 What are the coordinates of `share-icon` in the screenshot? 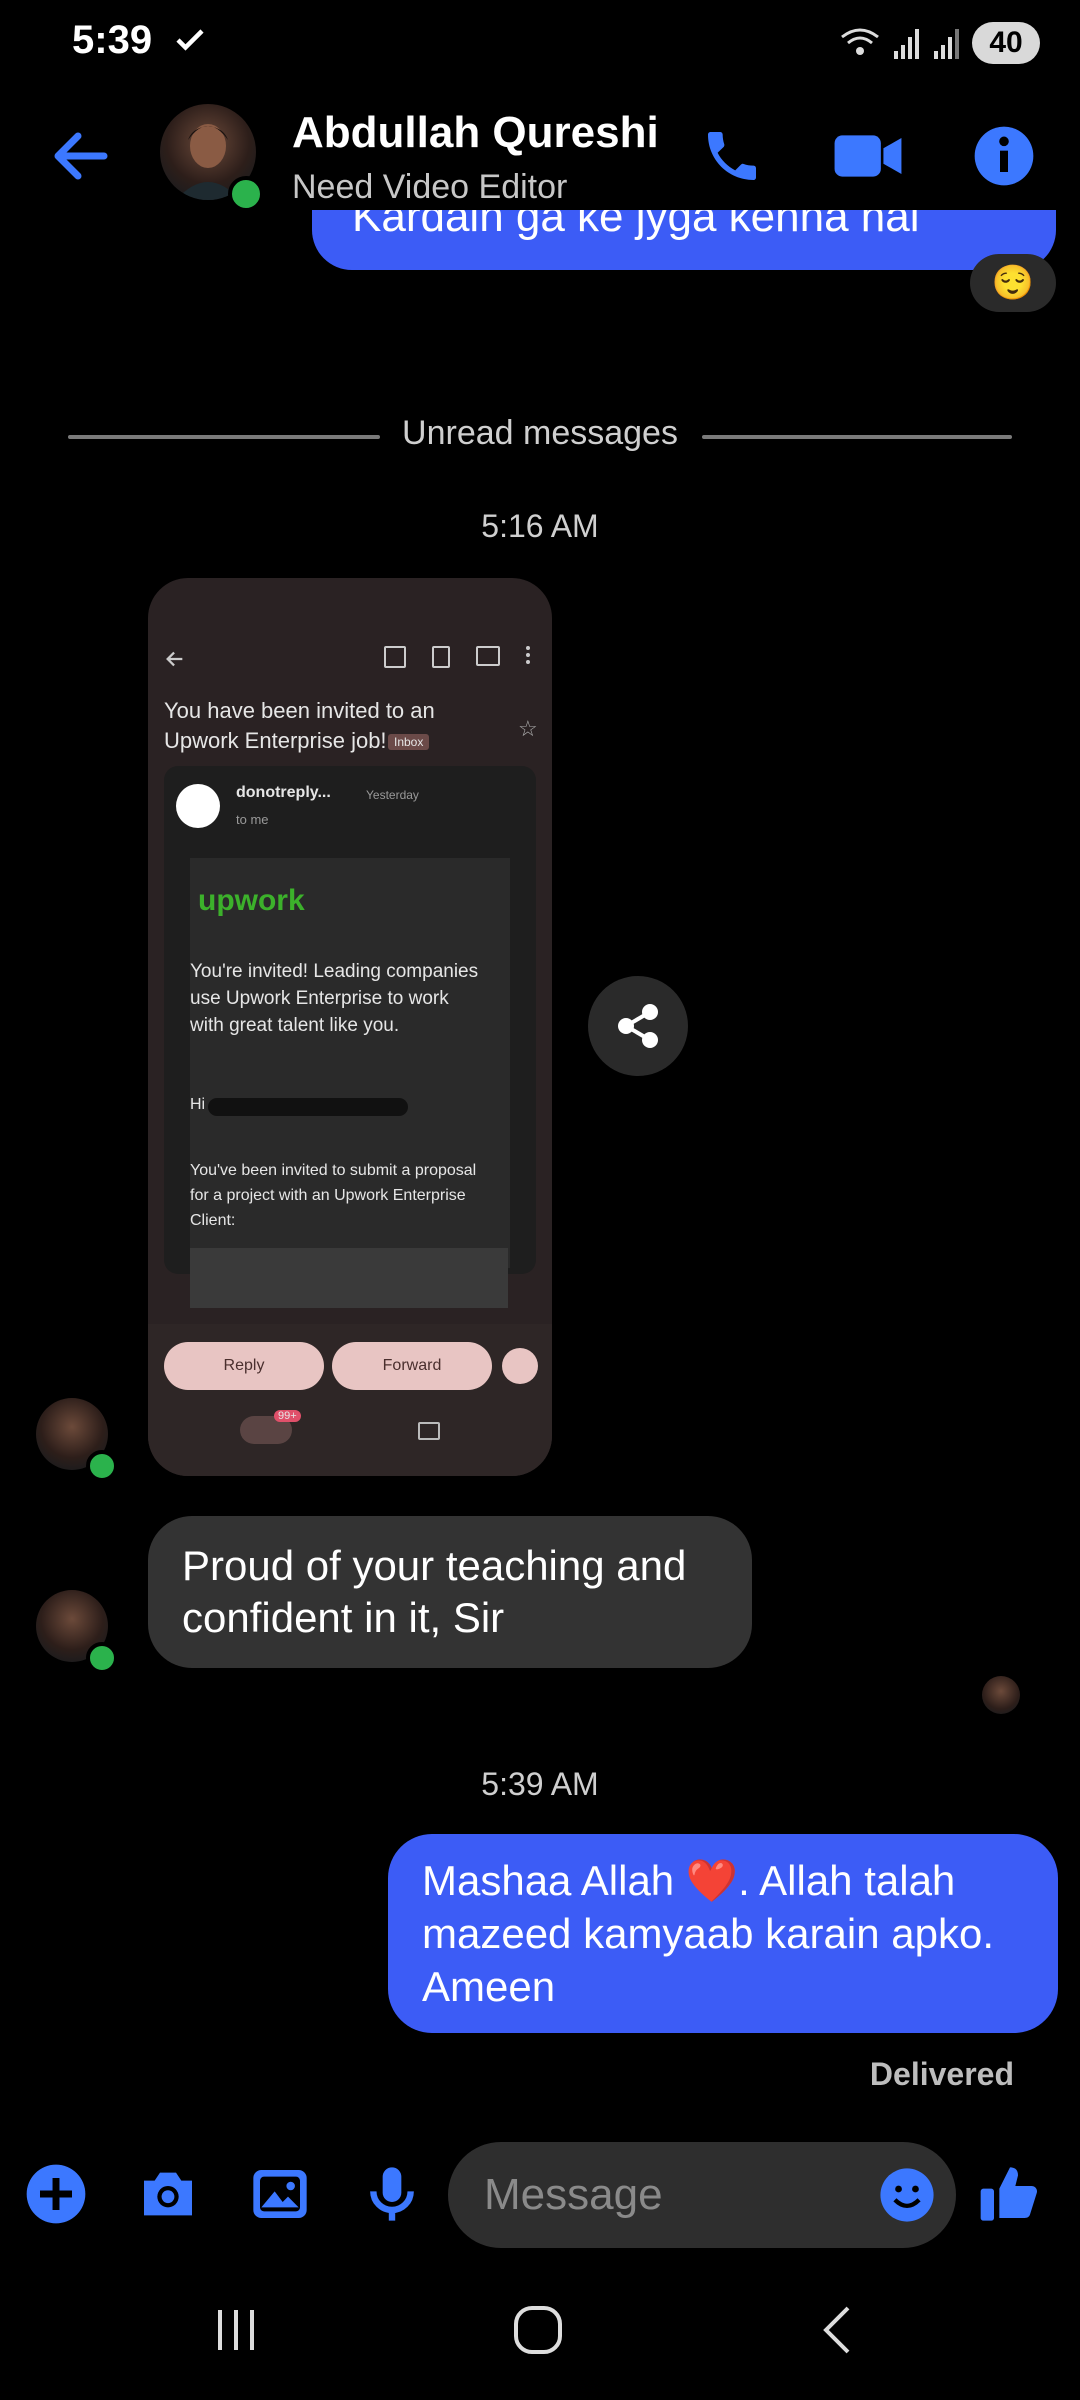 It's located at (638, 1026).